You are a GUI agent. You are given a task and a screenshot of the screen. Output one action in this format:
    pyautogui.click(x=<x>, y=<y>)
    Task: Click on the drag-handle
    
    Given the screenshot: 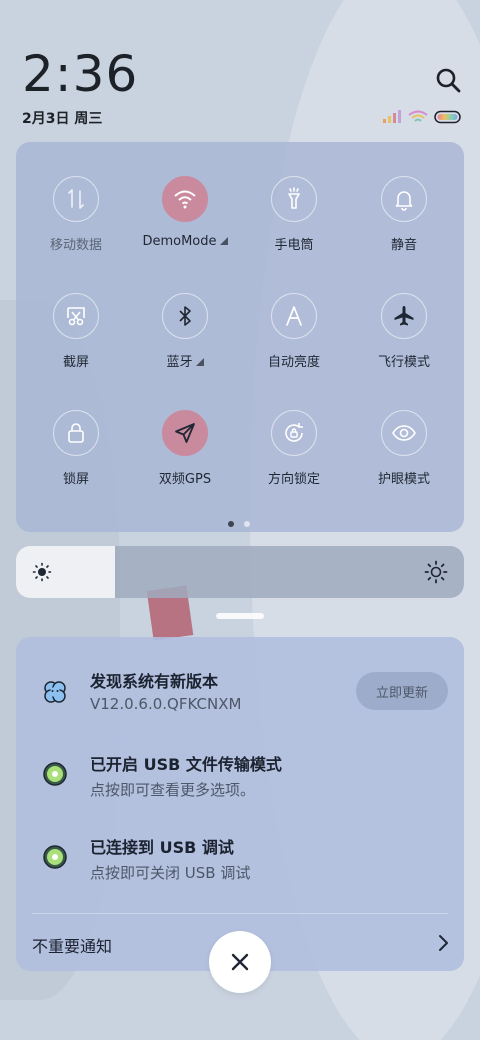 What is the action you would take?
    pyautogui.click(x=240, y=616)
    